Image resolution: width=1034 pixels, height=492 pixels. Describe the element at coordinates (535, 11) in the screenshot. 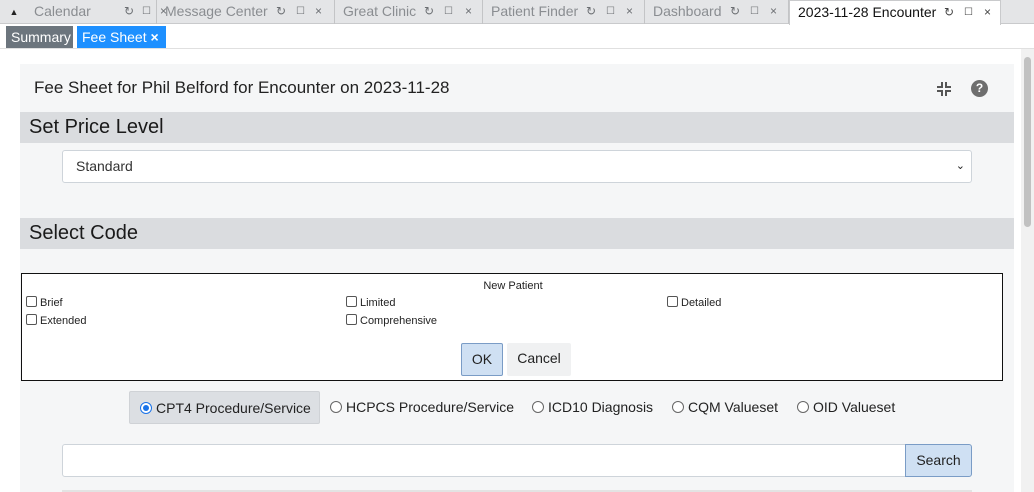

I see `tab-label: Patient Finder` at that location.